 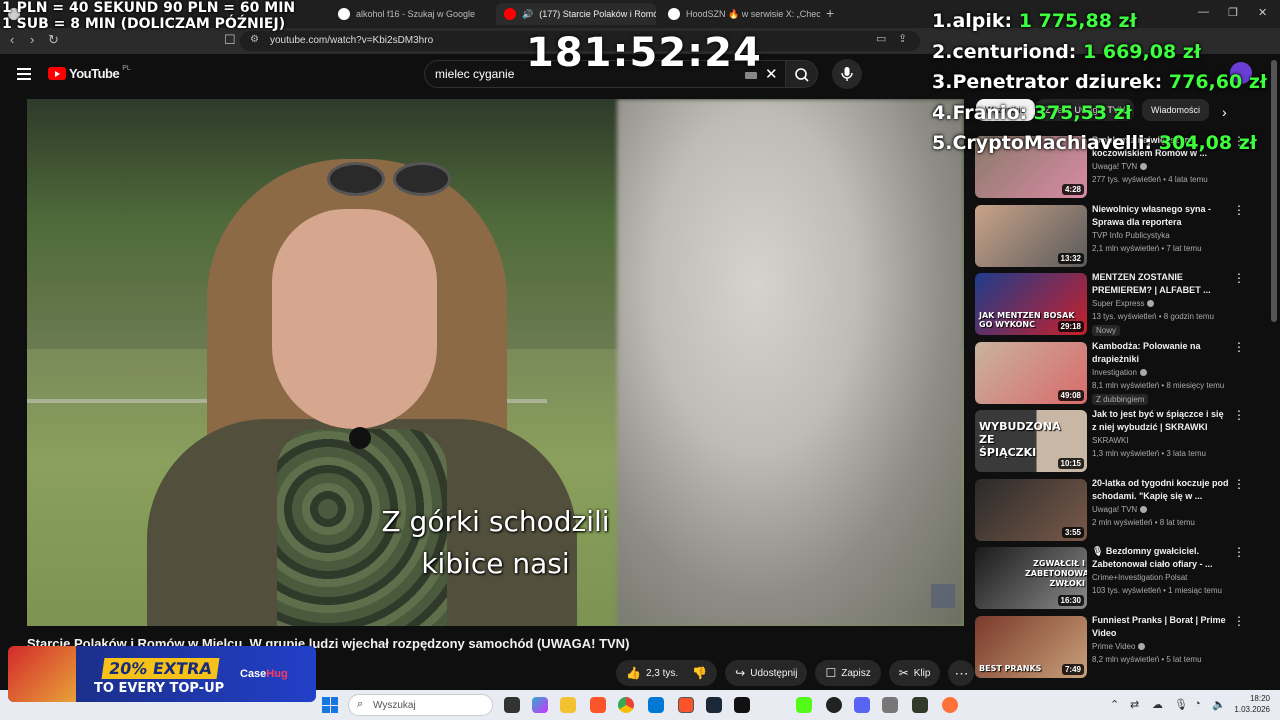 What do you see at coordinates (1031, 509) in the screenshot?
I see `video-thumbnail: 3:55` at bounding box center [1031, 509].